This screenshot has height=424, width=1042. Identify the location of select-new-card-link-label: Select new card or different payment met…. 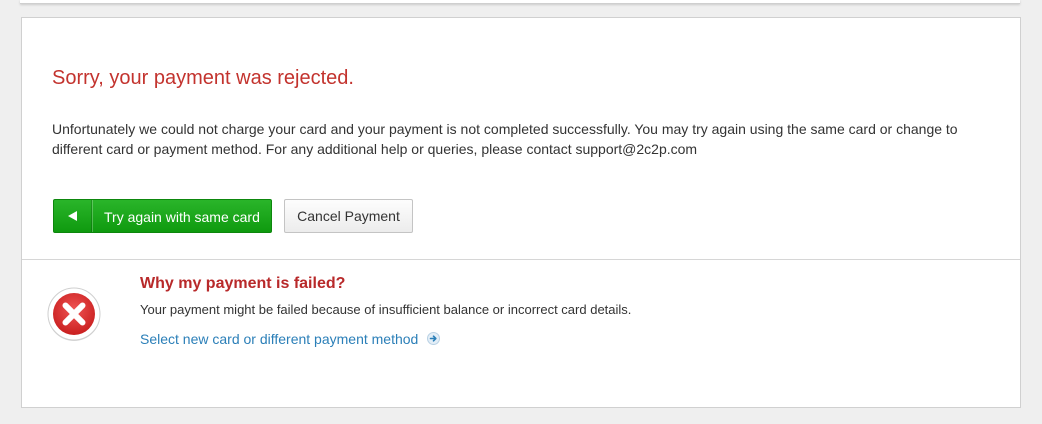
(279, 339).